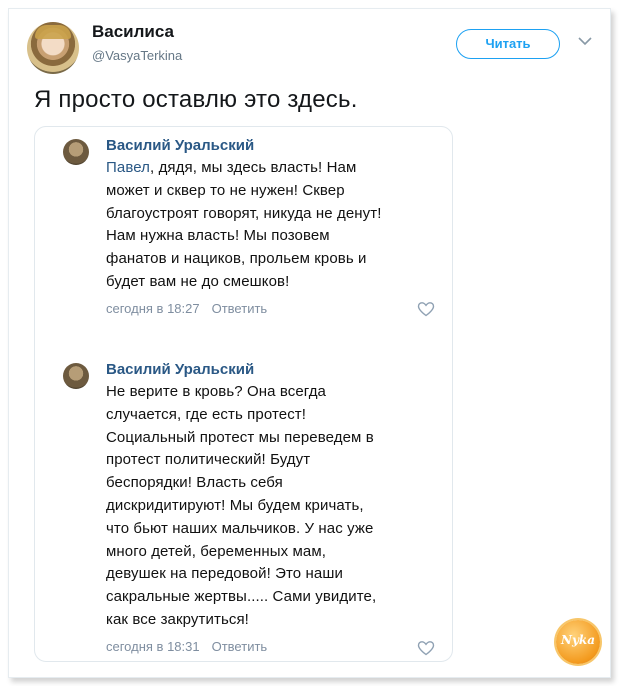 This screenshot has width=621, height=686. What do you see at coordinates (153, 646) in the screenshot?
I see `comment-time: сегодня в 18:31` at bounding box center [153, 646].